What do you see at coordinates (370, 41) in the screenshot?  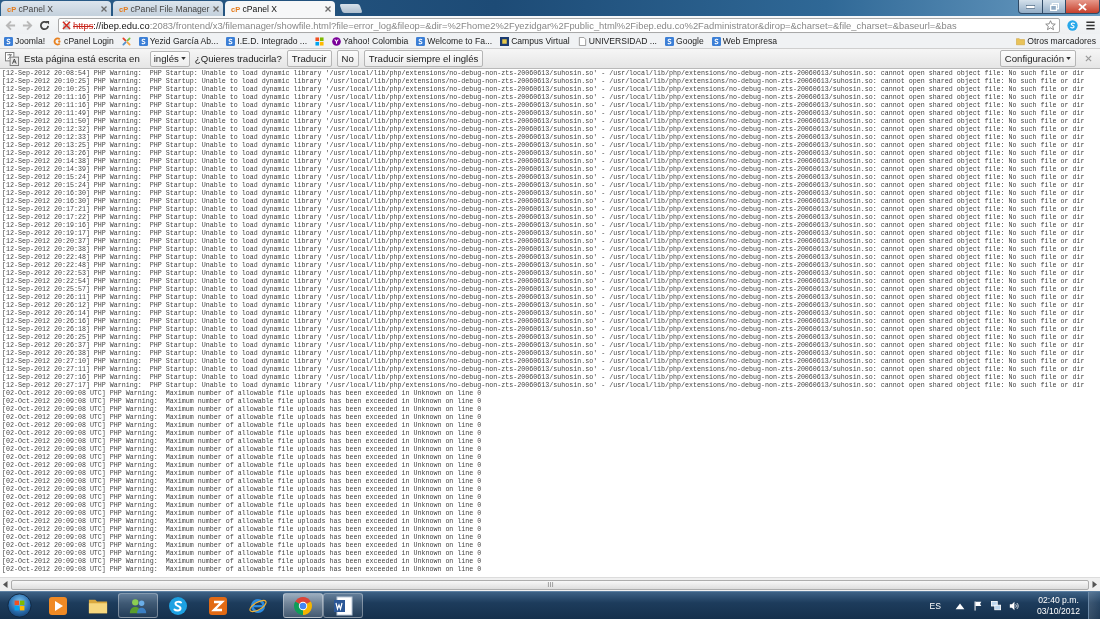 I see `bookmark: Yahoo! Colombia` at bounding box center [370, 41].